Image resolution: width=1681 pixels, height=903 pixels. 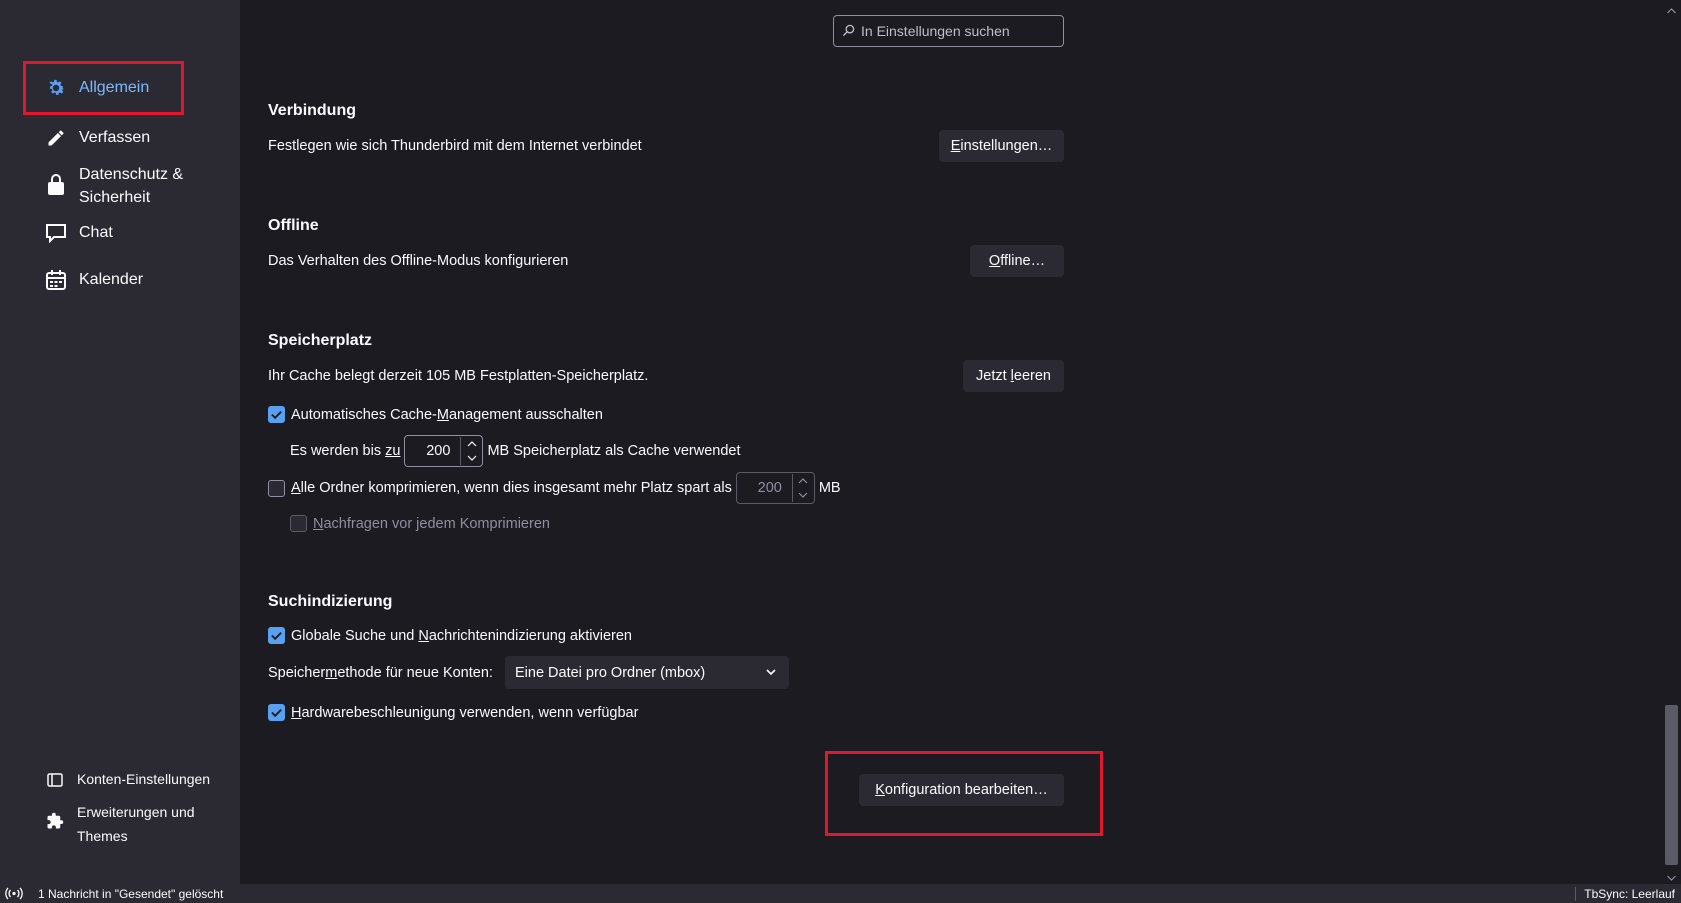 I want to click on gear-icon, so click(x=56, y=88).